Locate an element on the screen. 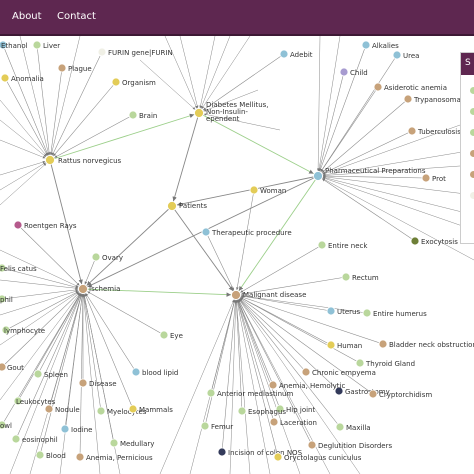 This screenshot has width=474, height=474. node-liver: Liver is located at coordinates (46, 45).